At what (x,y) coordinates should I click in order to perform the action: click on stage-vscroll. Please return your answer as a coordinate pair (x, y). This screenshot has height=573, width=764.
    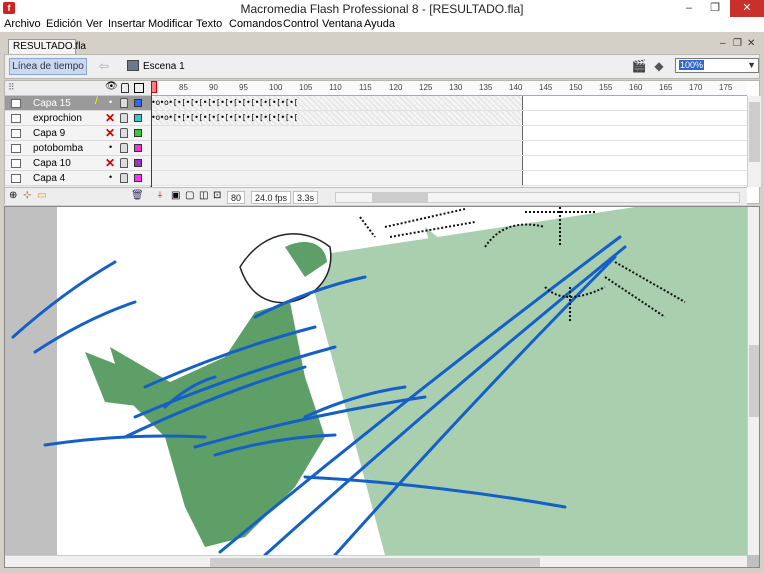
    Looking at the image, I should click on (753, 381).